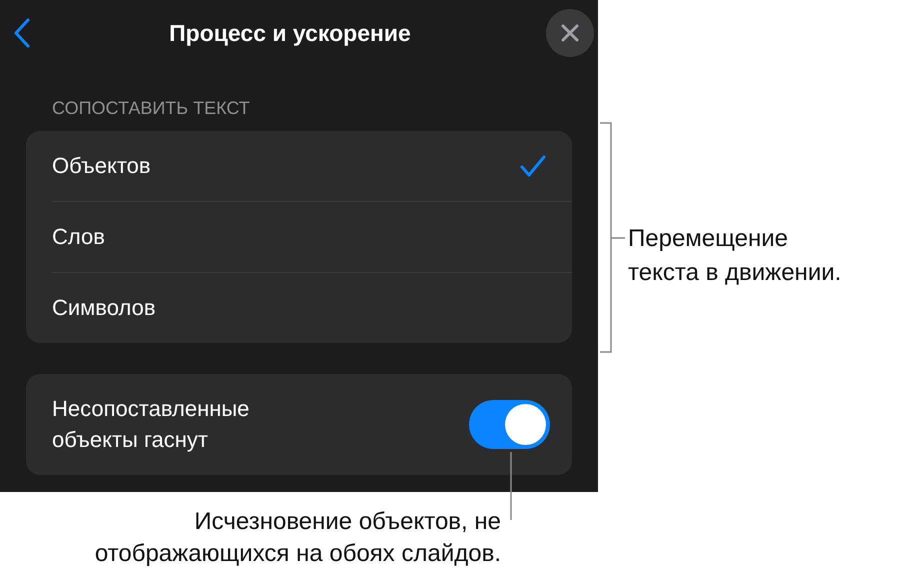 The width and height of the screenshot is (899, 577). What do you see at coordinates (299, 166) in the screenshot?
I see `option-row: Объектов` at bounding box center [299, 166].